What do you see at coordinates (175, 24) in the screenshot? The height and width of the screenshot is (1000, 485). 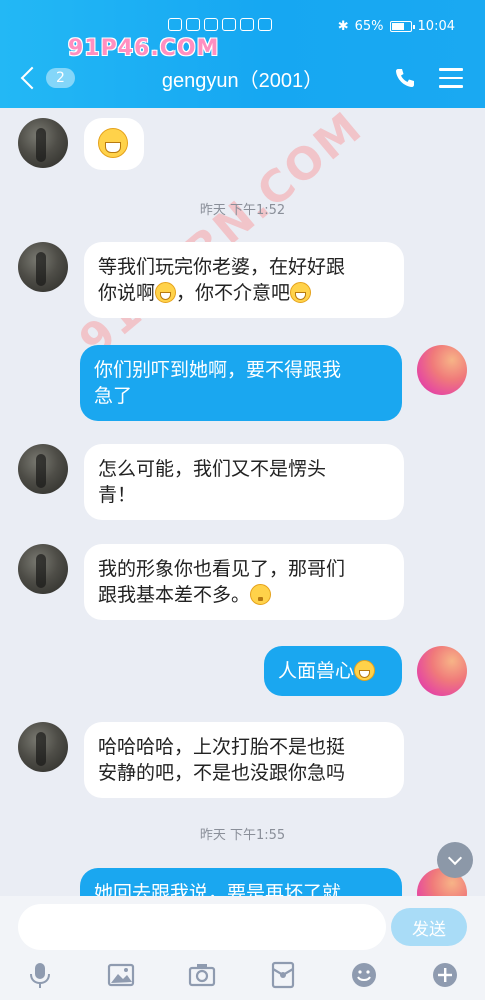 I see `hd-signal-icon` at bounding box center [175, 24].